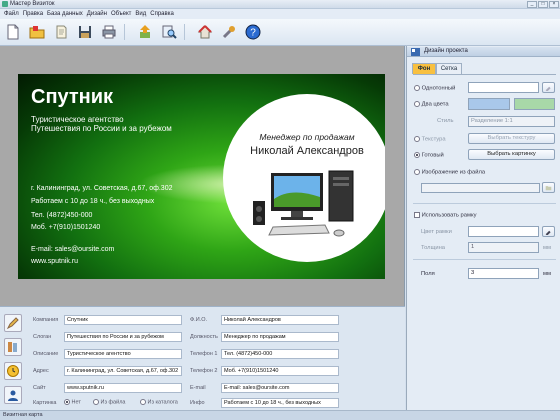 The height and width of the screenshot is (420, 560). Describe the element at coordinates (13, 371) in the screenshot. I see `clock-button` at that location.